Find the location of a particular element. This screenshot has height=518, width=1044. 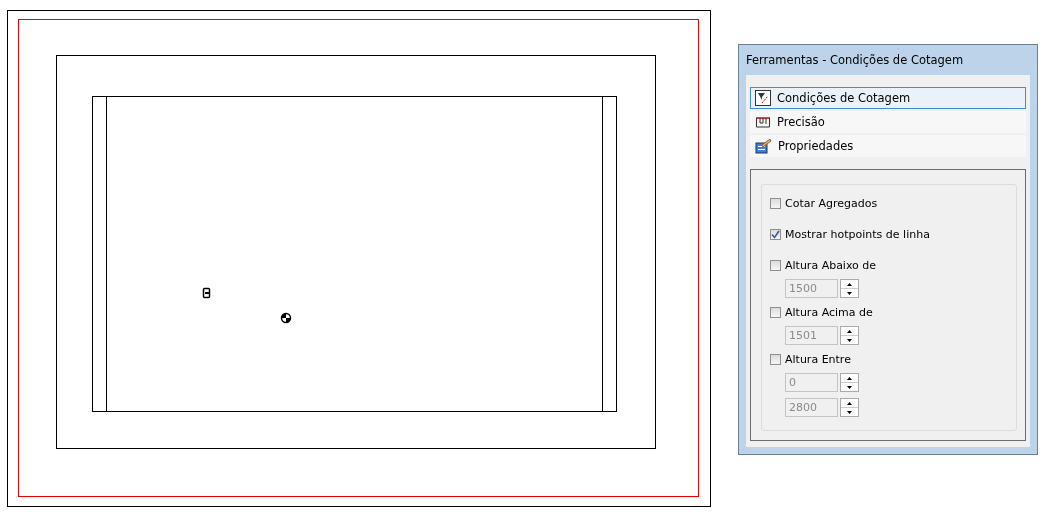

panel-title: Ferramentas - Condições de Cotagem is located at coordinates (855, 60).